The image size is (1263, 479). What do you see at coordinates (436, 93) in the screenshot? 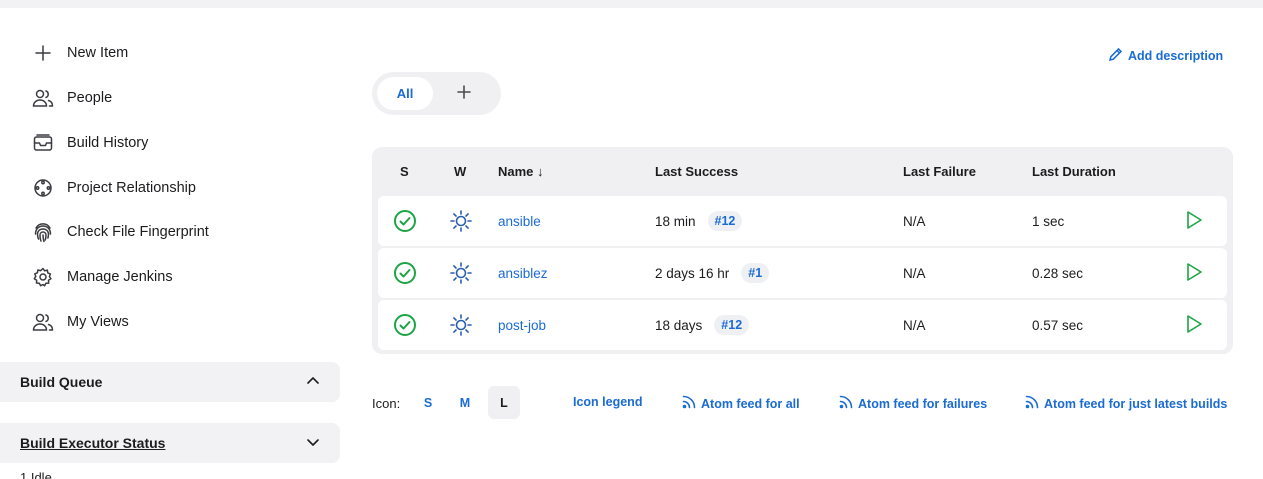
I see `view-tabs: All` at bounding box center [436, 93].